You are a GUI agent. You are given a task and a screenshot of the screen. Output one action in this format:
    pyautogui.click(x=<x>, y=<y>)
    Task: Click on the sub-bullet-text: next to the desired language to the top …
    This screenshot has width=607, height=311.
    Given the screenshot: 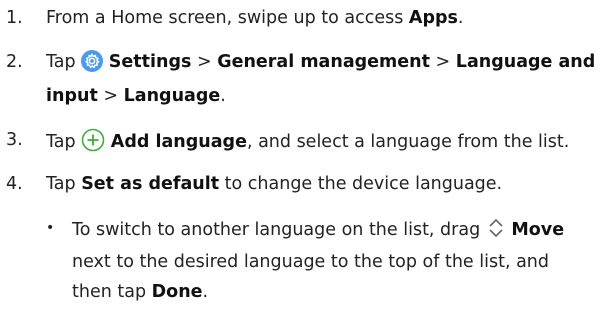 What is the action you would take?
    pyautogui.click(x=311, y=262)
    